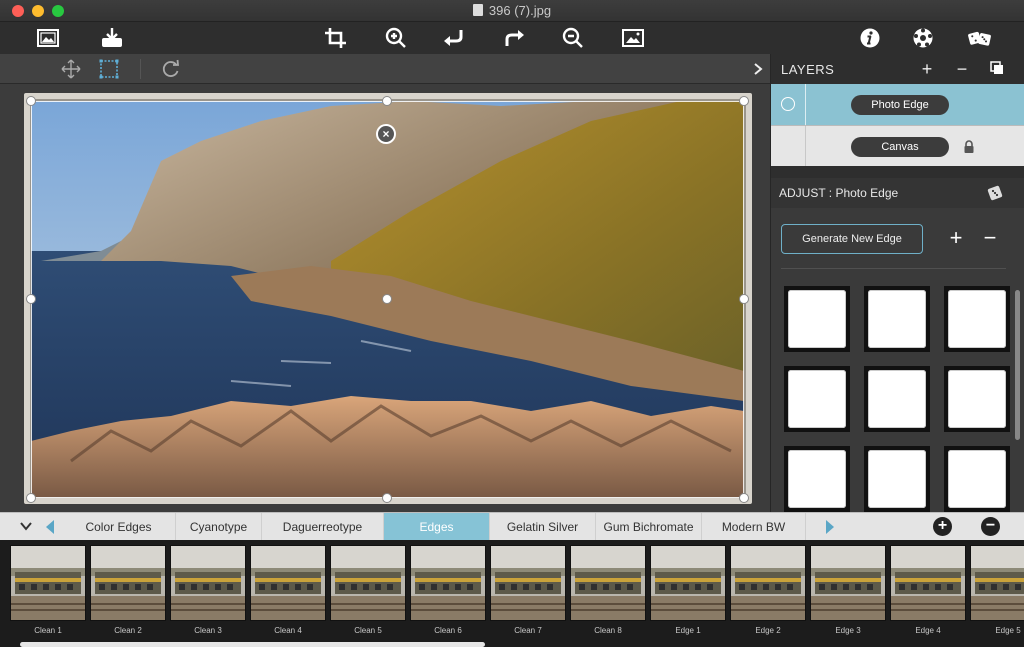 The image size is (1024, 647). What do you see at coordinates (688, 630) in the screenshot?
I see `preset-label: Edge 1` at bounding box center [688, 630].